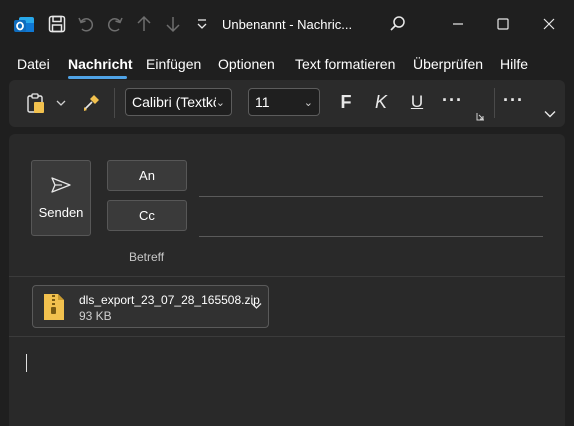 This screenshot has width=574, height=426. Describe the element at coordinates (458, 24) in the screenshot. I see `minimize-icon` at that location.